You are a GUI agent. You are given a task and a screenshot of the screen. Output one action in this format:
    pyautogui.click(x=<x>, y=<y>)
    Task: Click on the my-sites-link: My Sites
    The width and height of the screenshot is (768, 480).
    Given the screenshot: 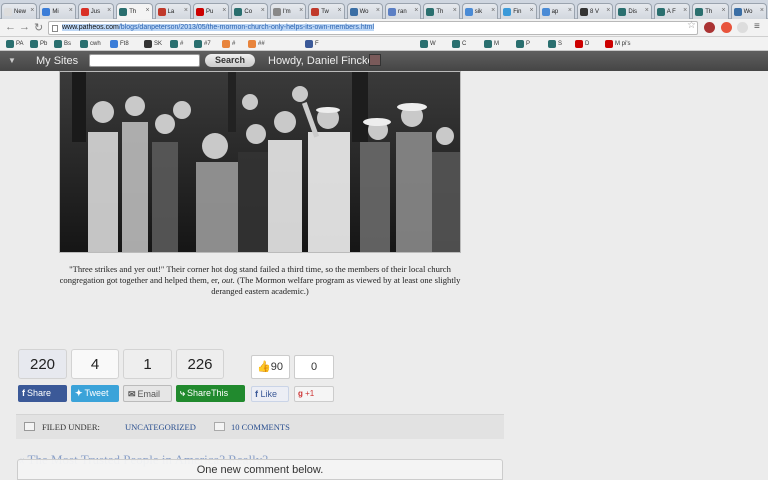 What is the action you would take?
    pyautogui.click(x=57, y=61)
    